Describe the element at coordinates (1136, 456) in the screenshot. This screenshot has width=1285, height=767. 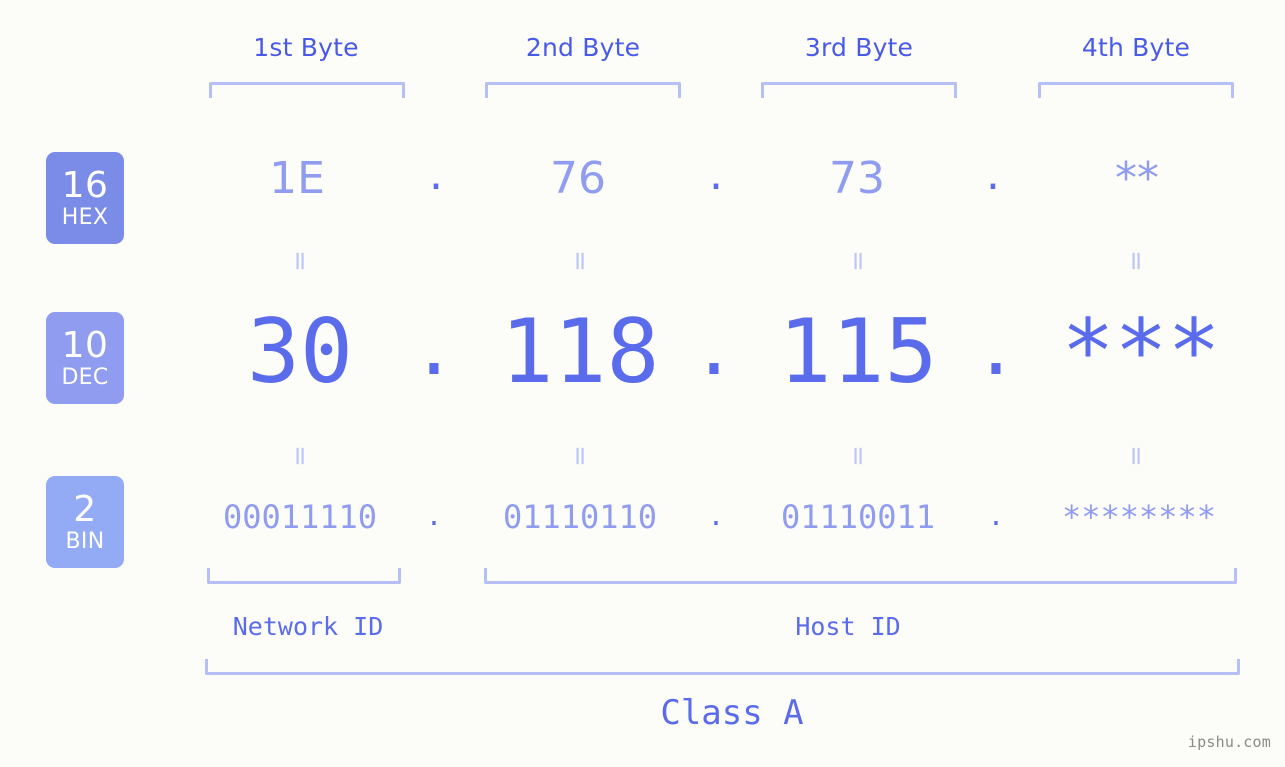
I see `equals-icon-2-4: =` at that location.